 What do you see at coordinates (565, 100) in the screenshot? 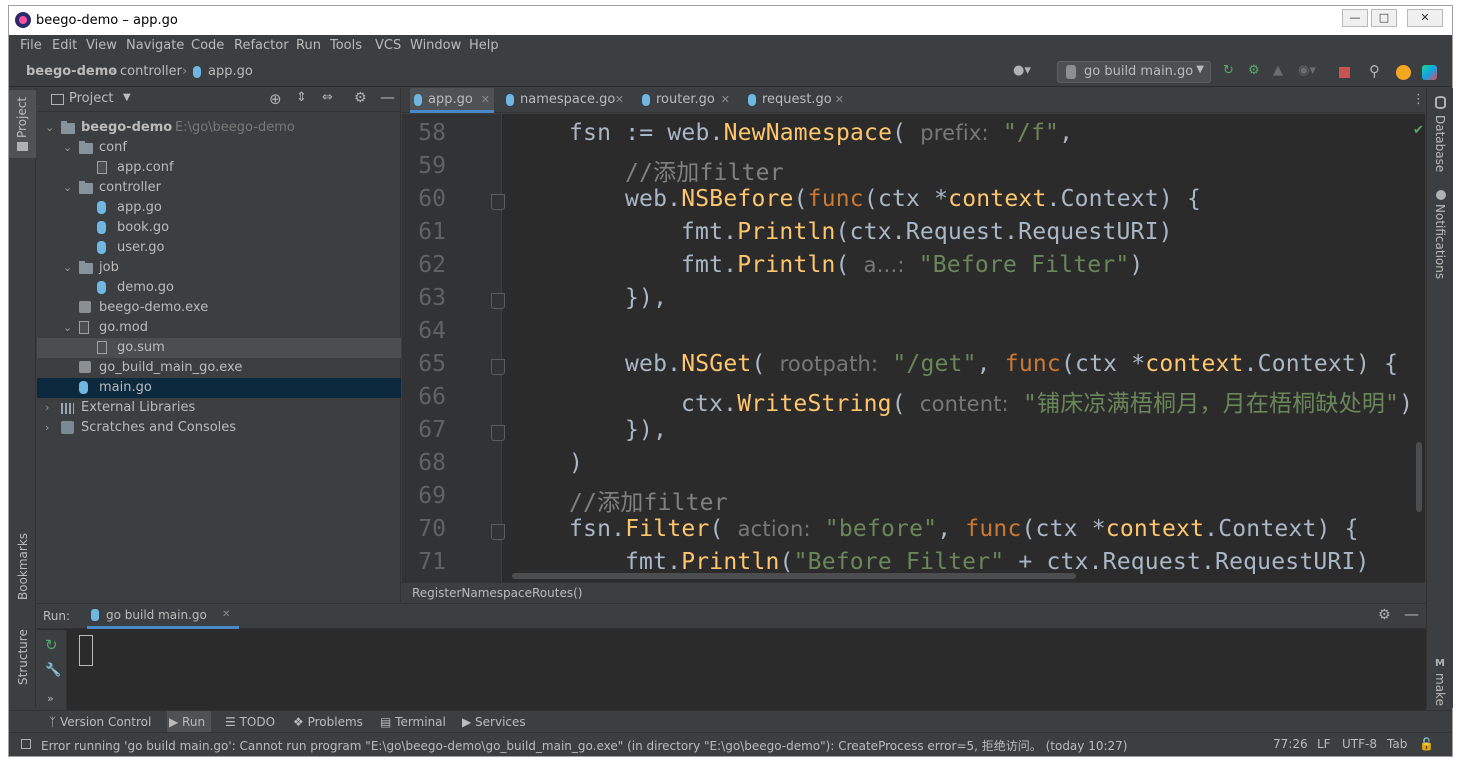
I see `tab-namespace-go: namespace.go ✕` at bounding box center [565, 100].